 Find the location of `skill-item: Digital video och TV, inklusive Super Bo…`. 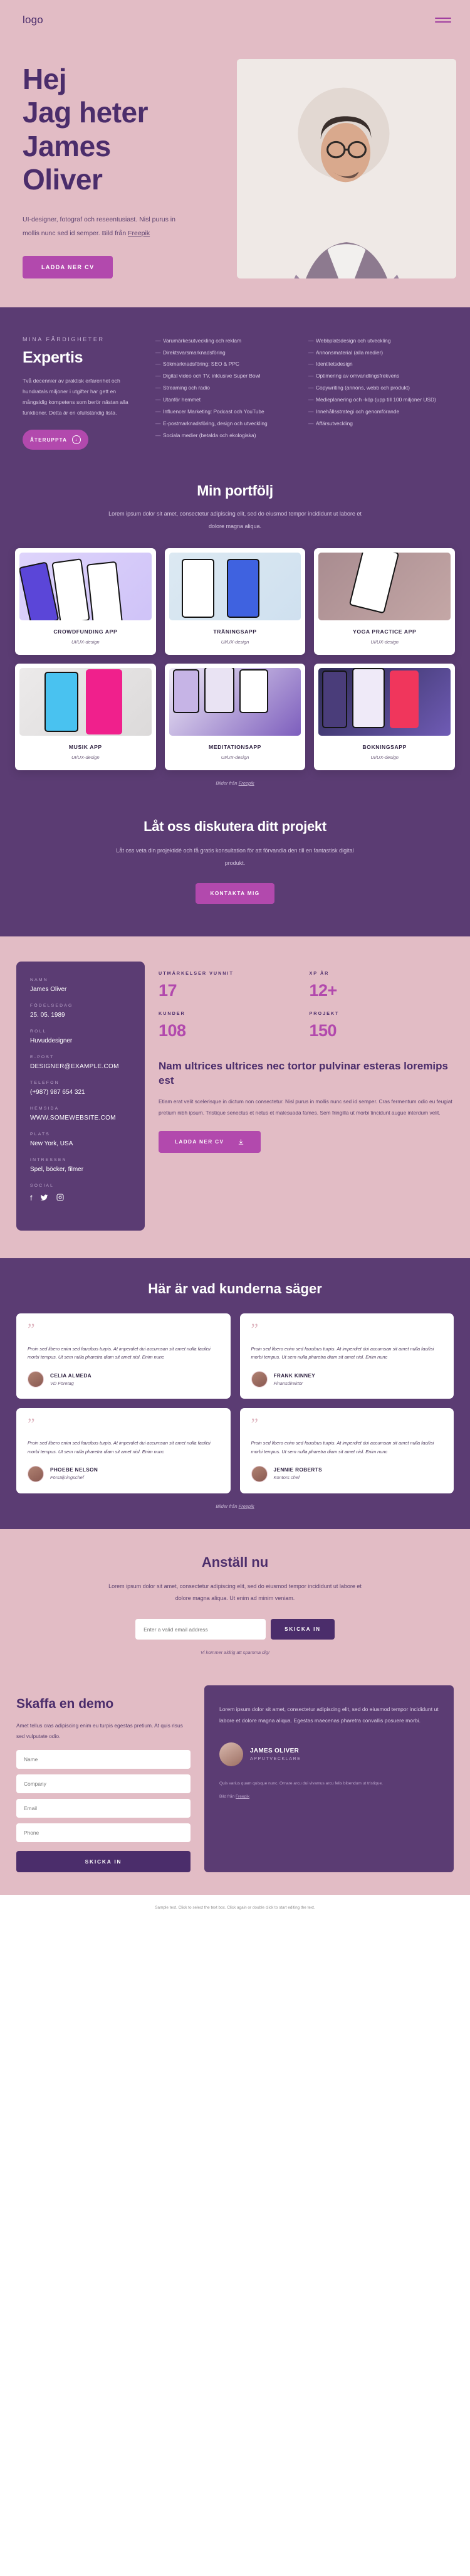

skill-item: Digital video och TV, inklusive Super Bo… is located at coordinates (225, 376).